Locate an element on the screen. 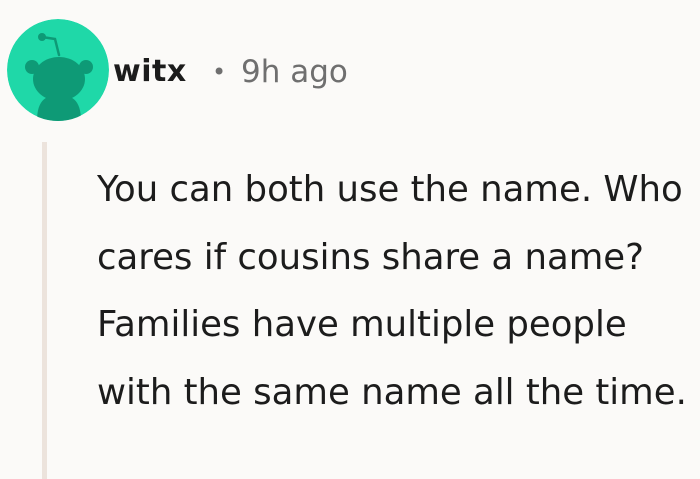 The image size is (700, 479). comment-timestamp: 9h ago is located at coordinates (294, 72).